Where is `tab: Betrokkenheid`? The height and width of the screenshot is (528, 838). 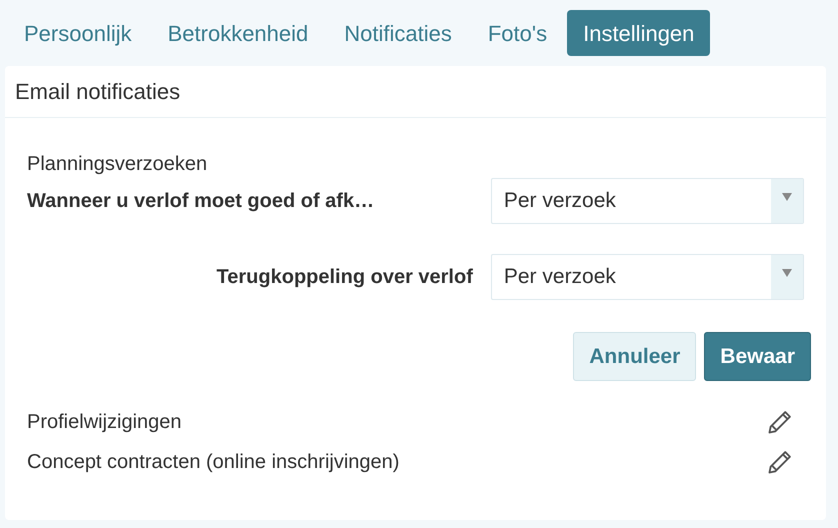
tab: Betrokkenheid is located at coordinates (238, 33).